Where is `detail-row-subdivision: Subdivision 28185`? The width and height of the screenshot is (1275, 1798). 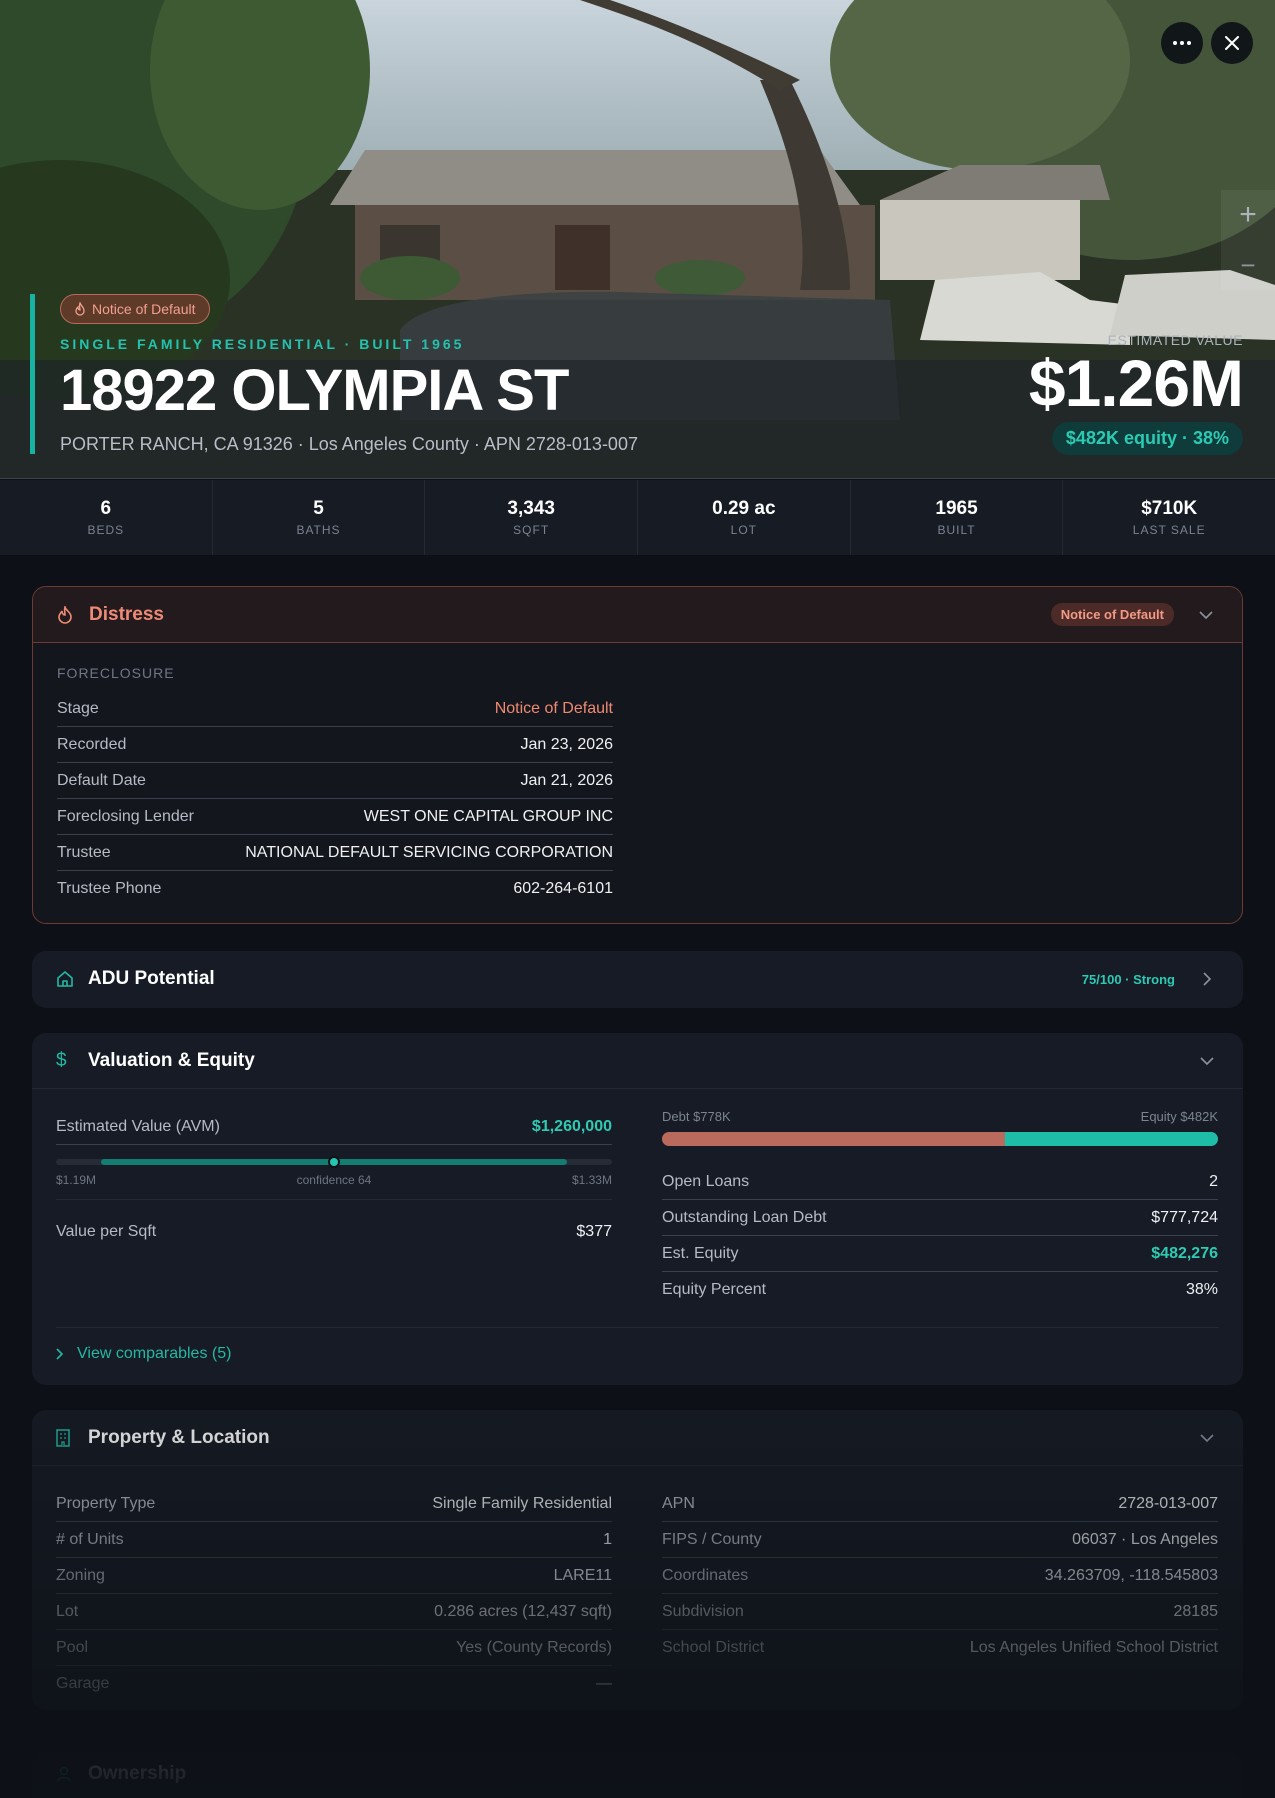
detail-row-subdivision: Subdivision 28185 is located at coordinates (940, 1612).